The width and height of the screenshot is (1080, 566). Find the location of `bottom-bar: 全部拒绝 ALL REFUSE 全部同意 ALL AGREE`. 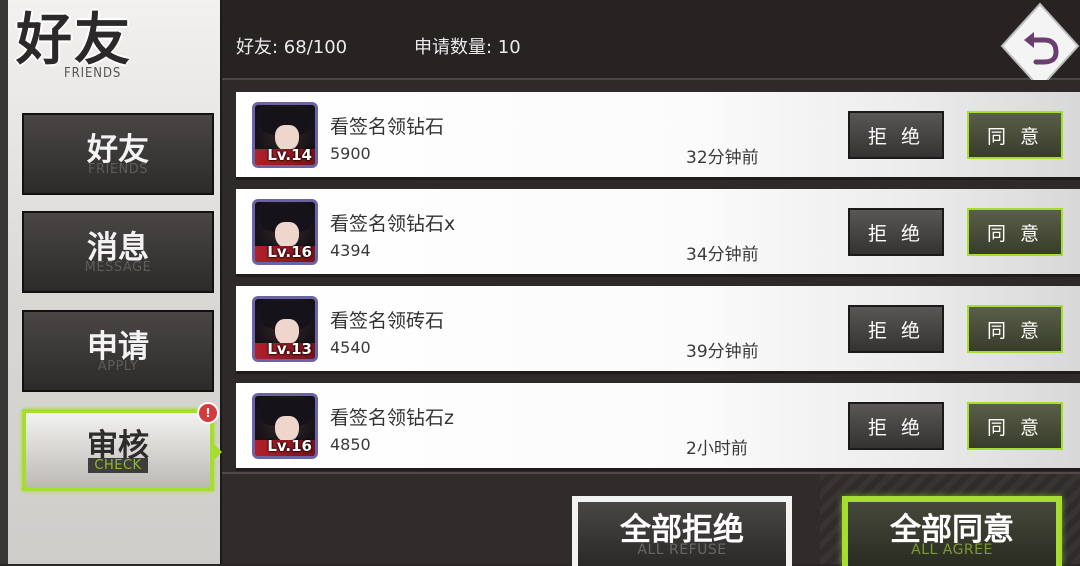

bottom-bar: 全部拒绝 ALL REFUSE 全部同意 ALL AGREE is located at coordinates (651, 519).